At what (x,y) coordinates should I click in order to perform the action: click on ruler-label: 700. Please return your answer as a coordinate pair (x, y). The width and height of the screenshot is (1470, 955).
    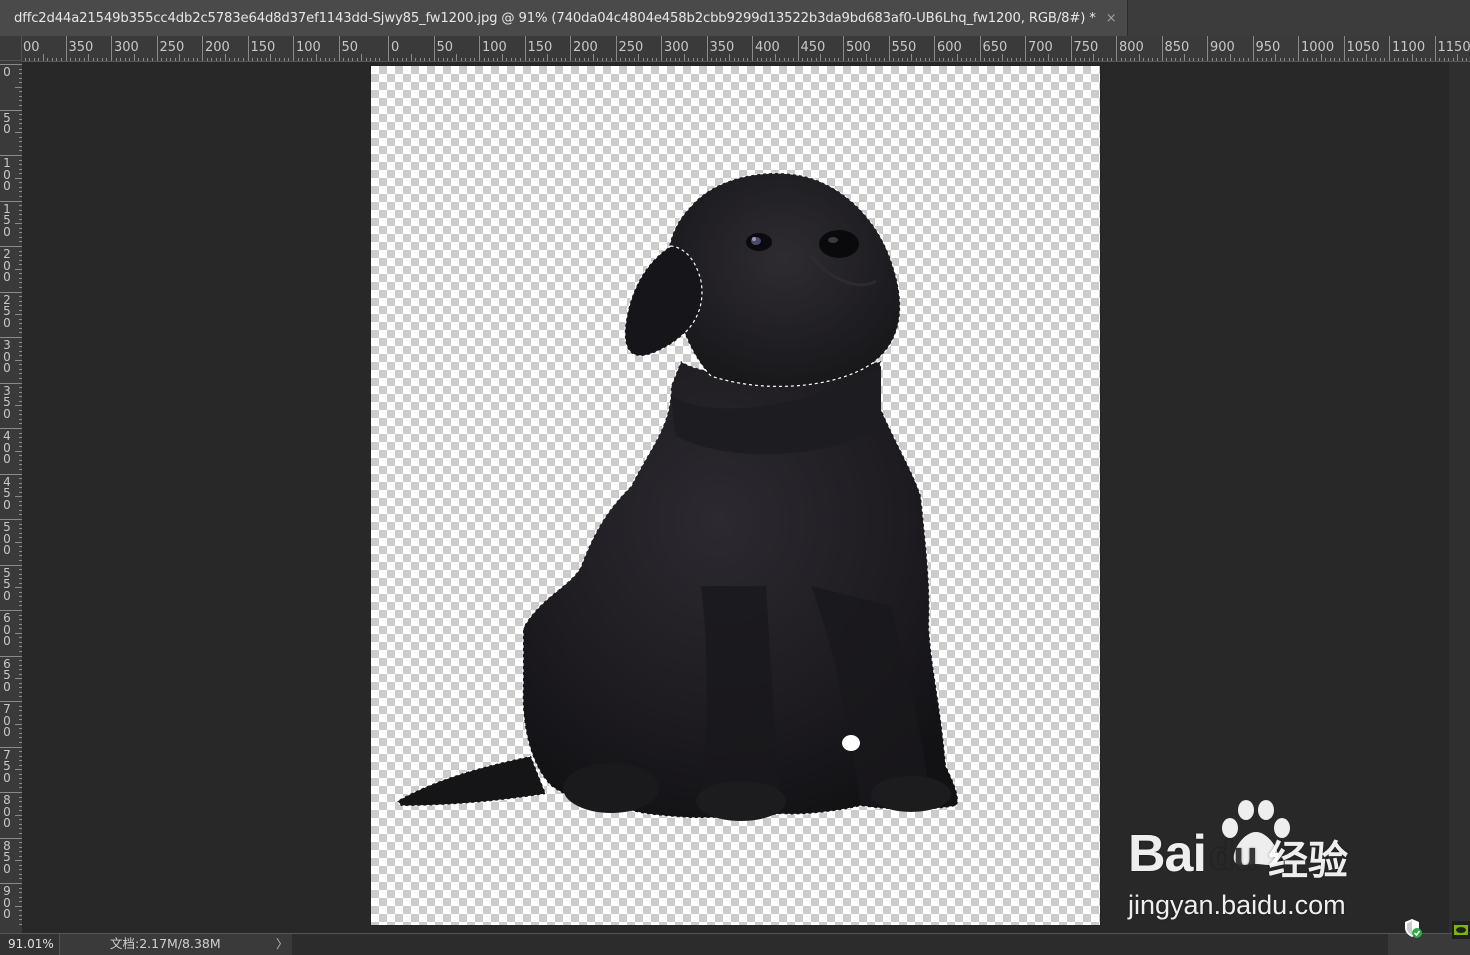
    Looking at the image, I should click on (7, 720).